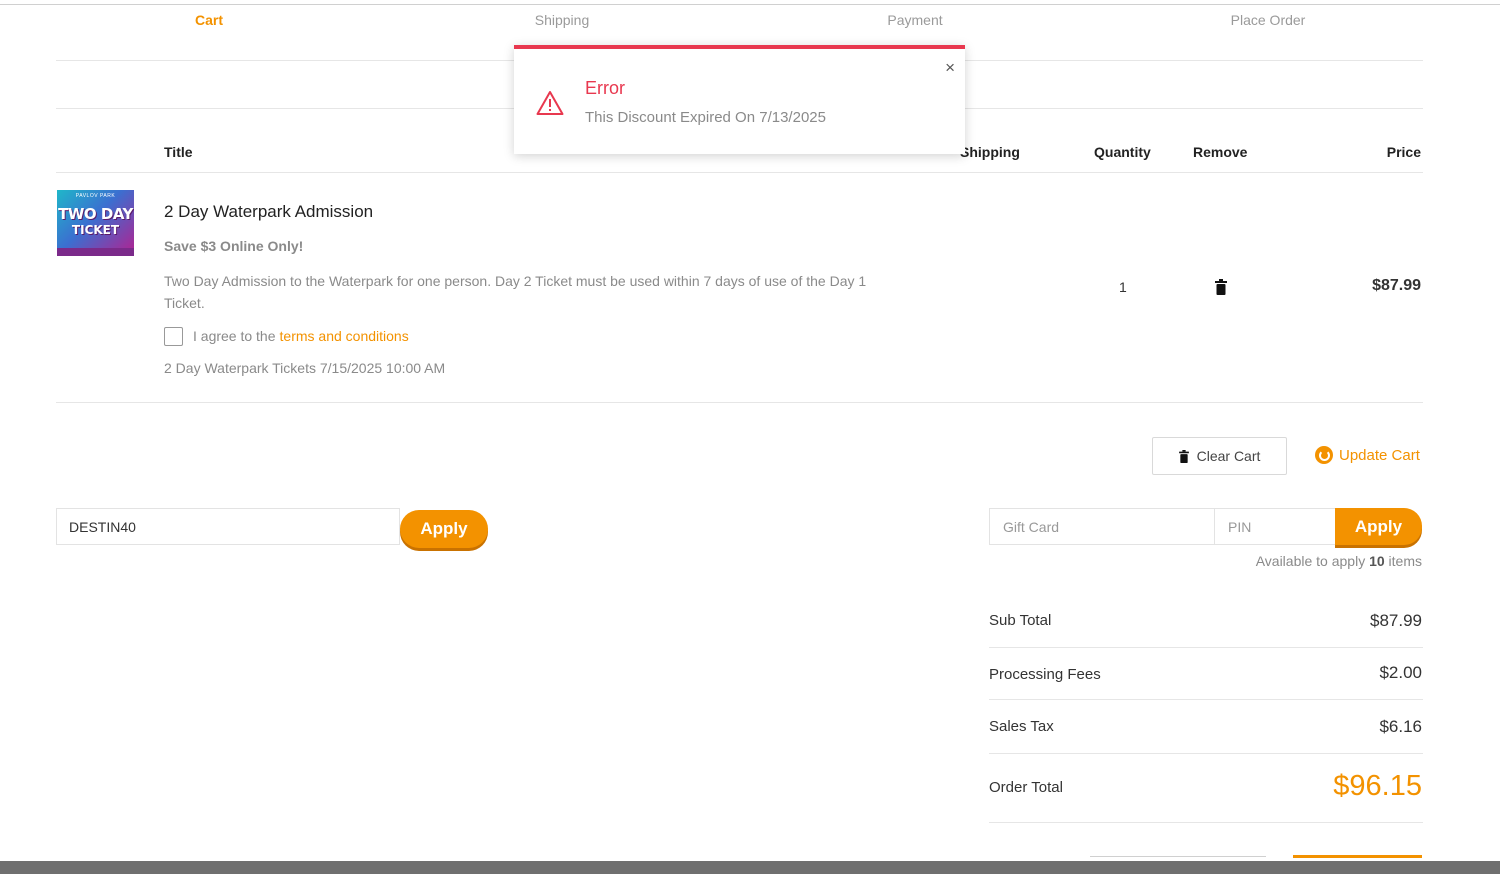 The image size is (1500, 874). I want to click on update-cart-button: Update Cart, so click(1367, 455).